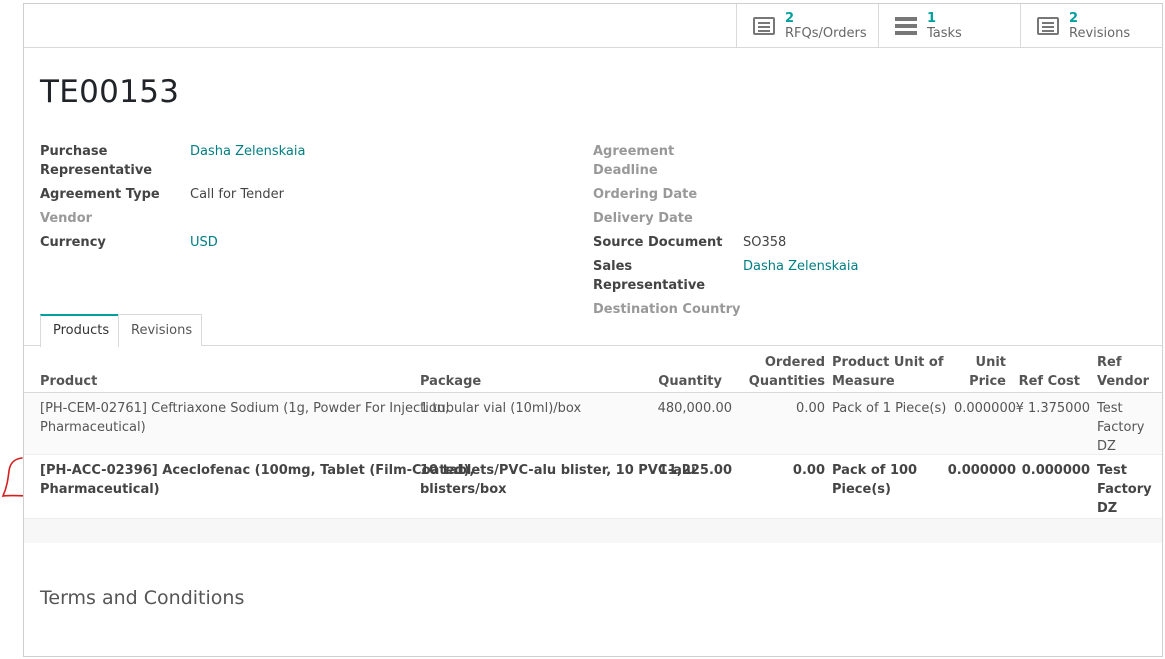 The width and height of the screenshot is (1165, 659). I want to click on sales-rep-value: Dasha Zelenskaia, so click(800, 276).